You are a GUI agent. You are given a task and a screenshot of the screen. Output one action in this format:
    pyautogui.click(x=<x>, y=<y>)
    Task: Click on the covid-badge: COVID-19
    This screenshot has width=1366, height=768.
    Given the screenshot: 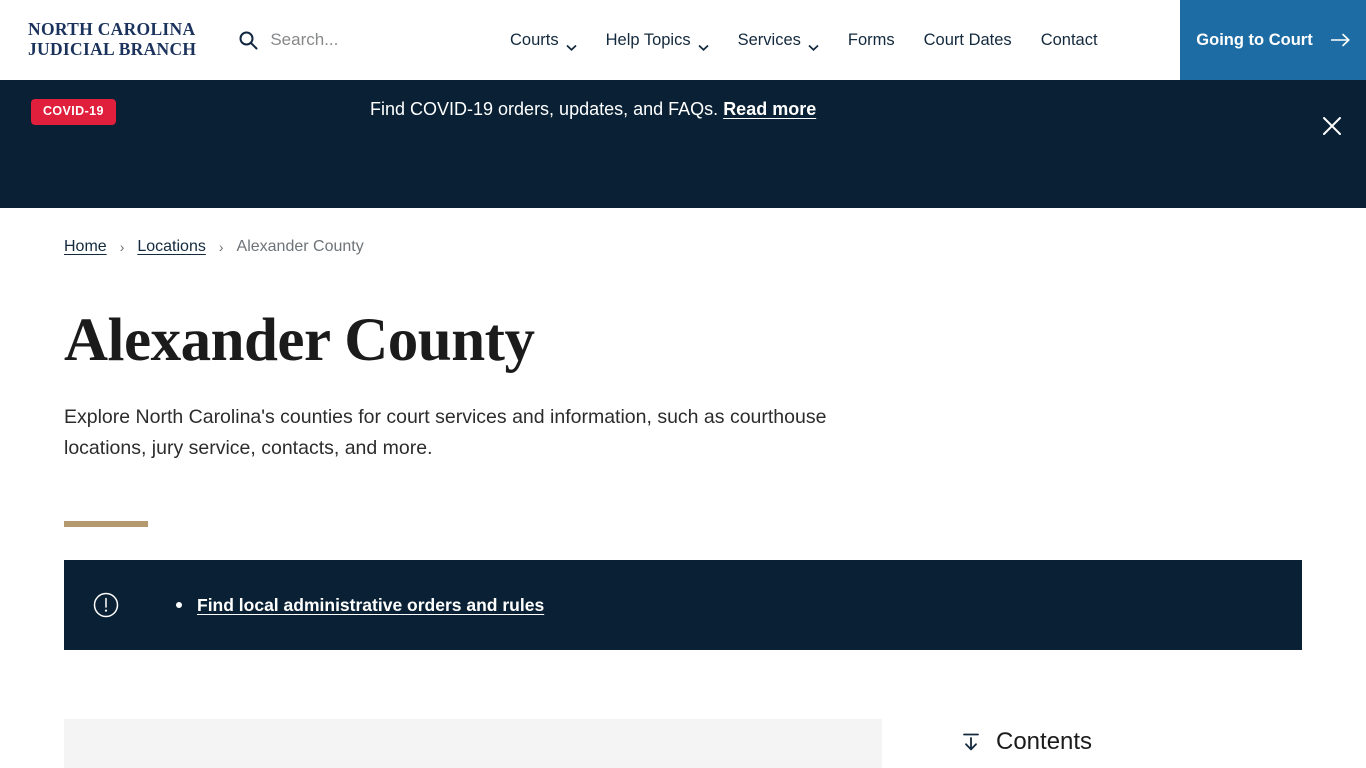 What is the action you would take?
    pyautogui.click(x=73, y=112)
    